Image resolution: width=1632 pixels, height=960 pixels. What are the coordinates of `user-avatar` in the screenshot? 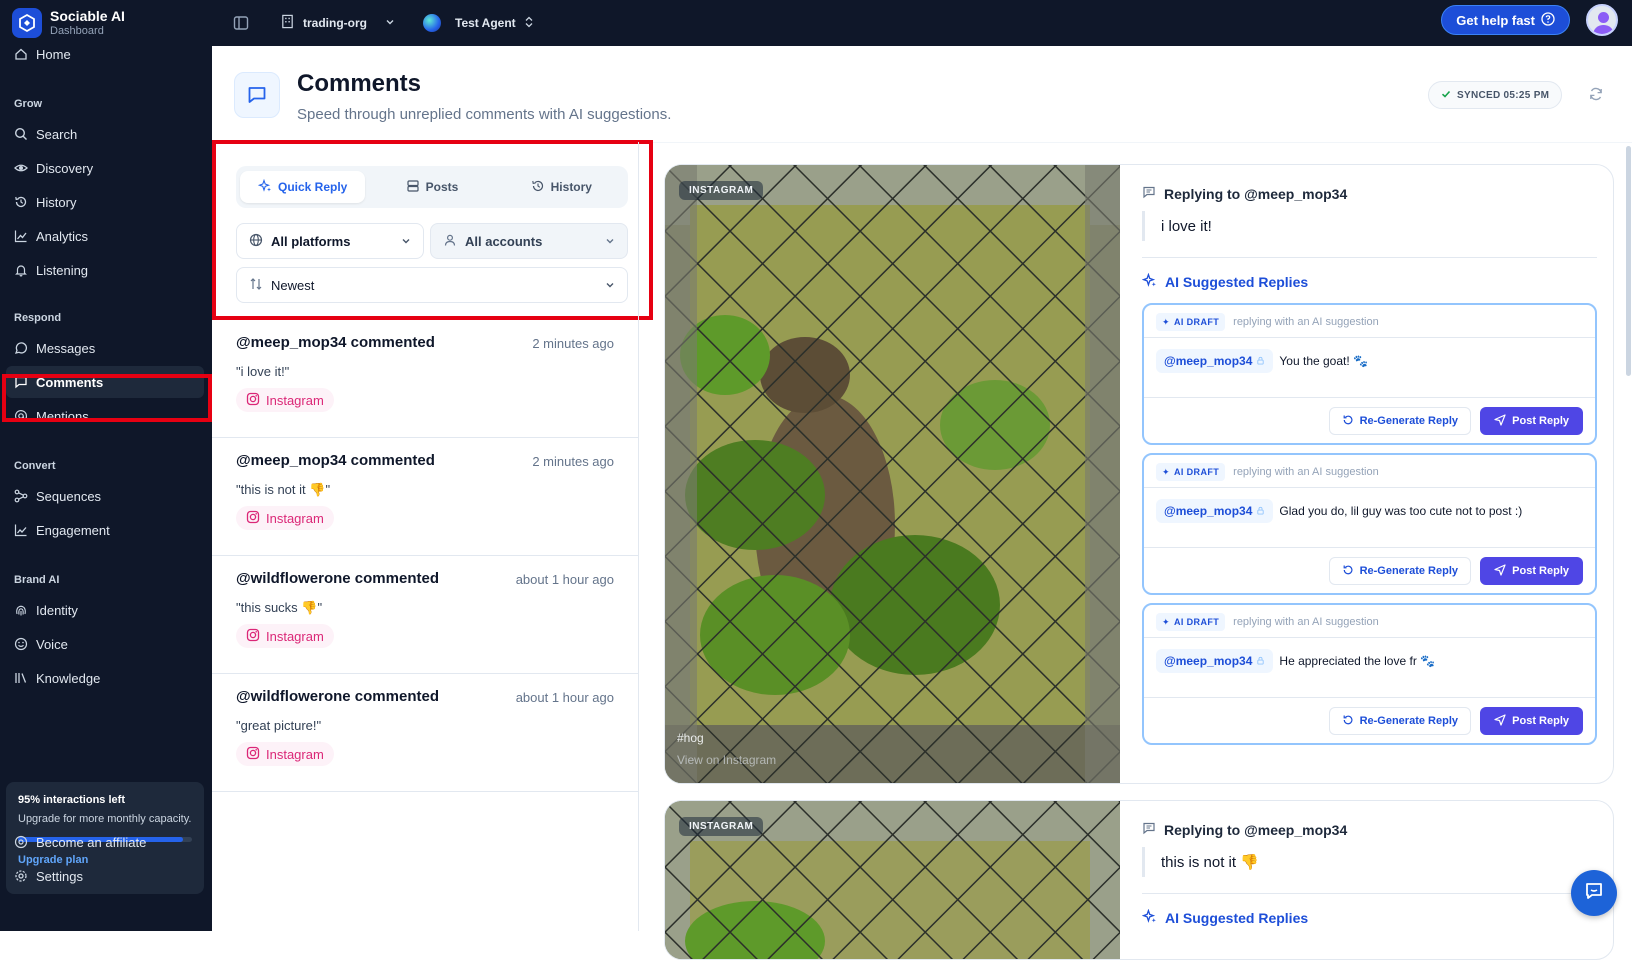 It's located at (1602, 20).